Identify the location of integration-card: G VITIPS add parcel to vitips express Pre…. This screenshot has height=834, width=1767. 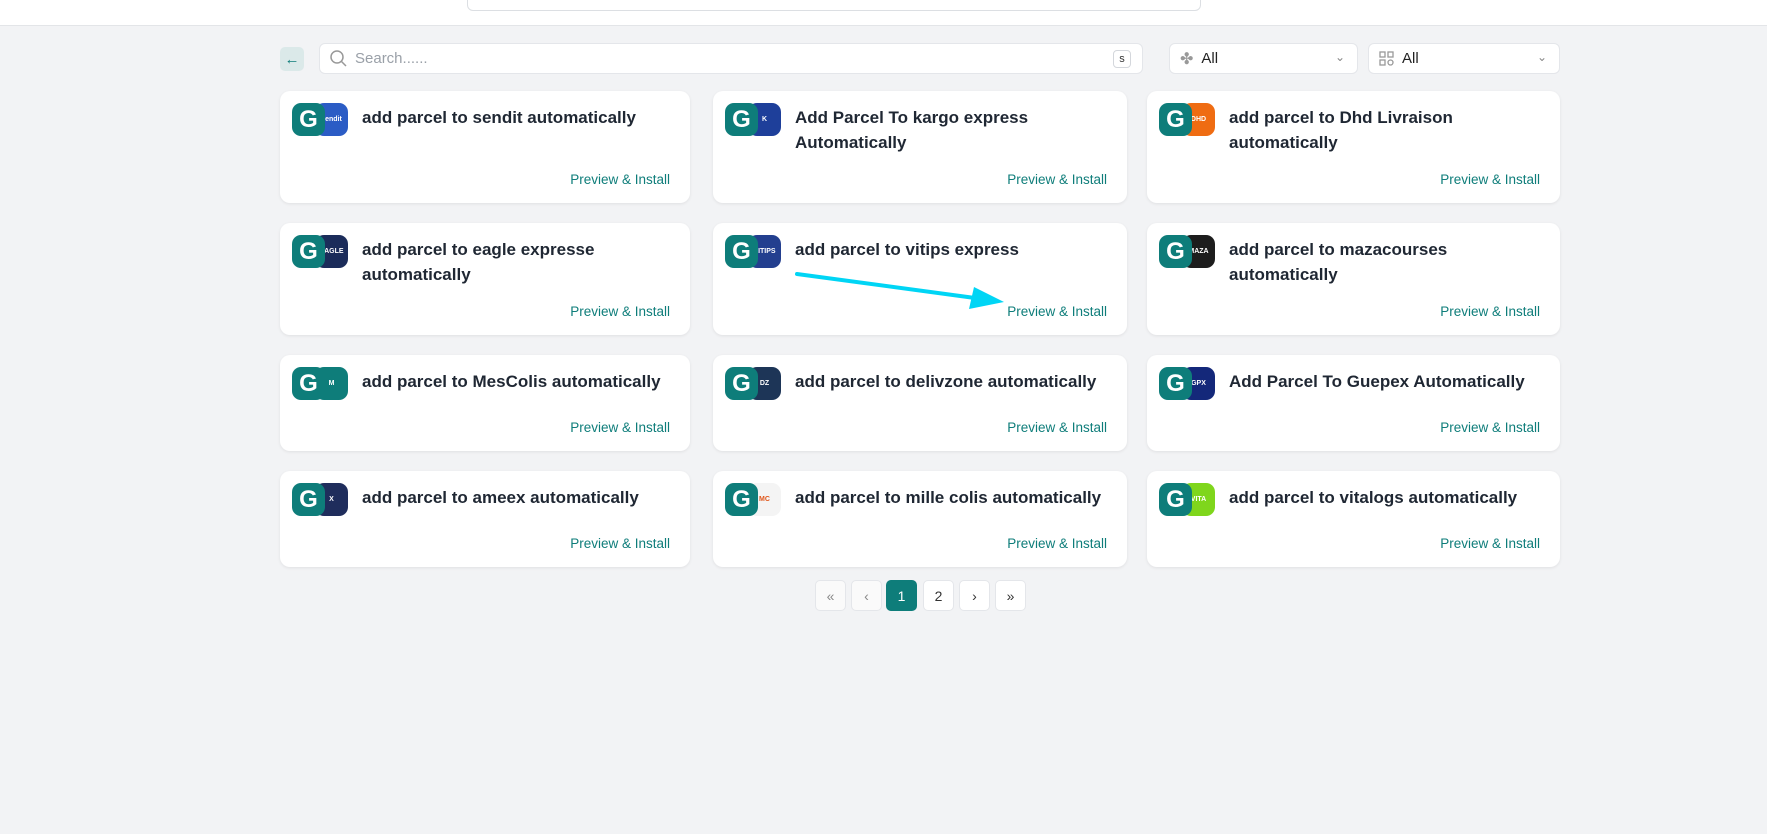
(920, 279).